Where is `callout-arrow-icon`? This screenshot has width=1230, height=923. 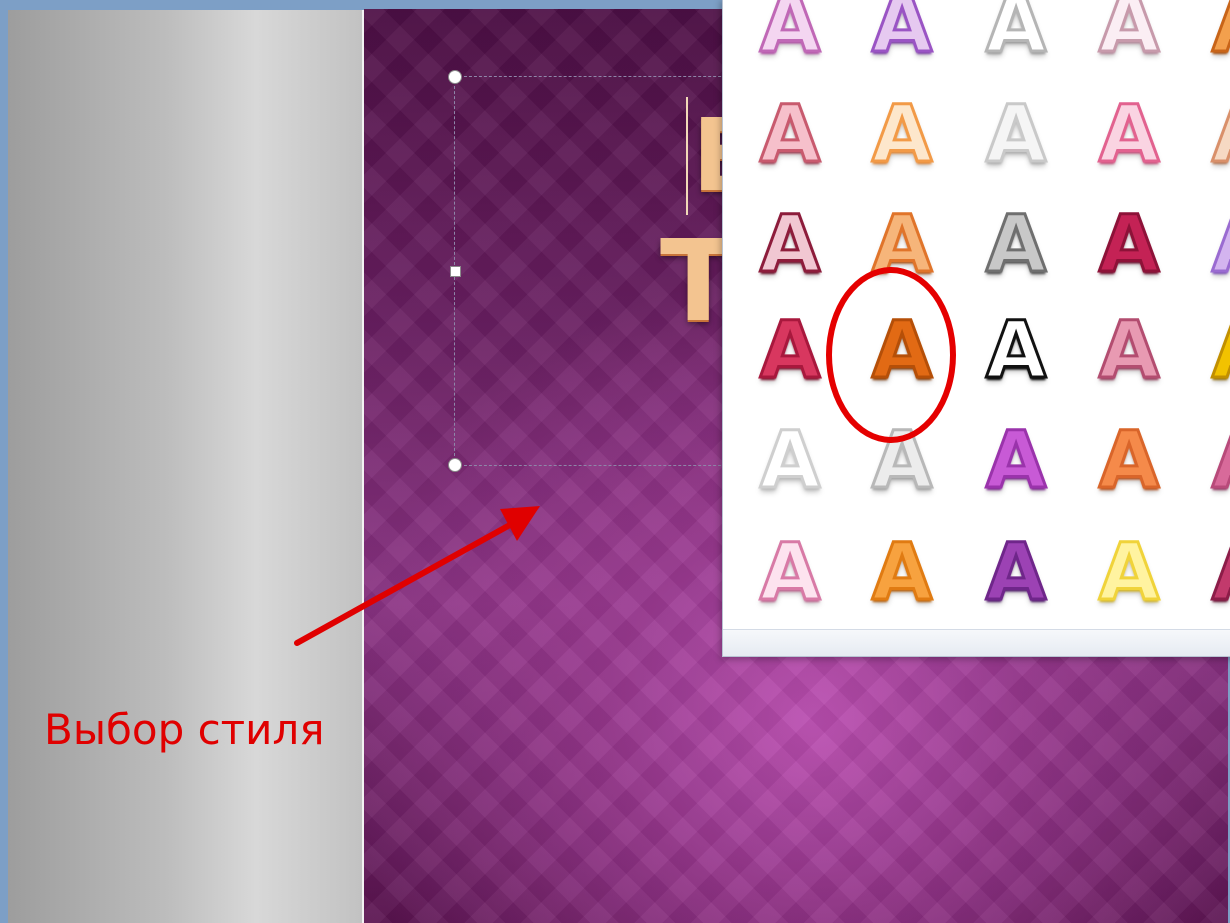 callout-arrow-icon is located at coordinates (417, 576).